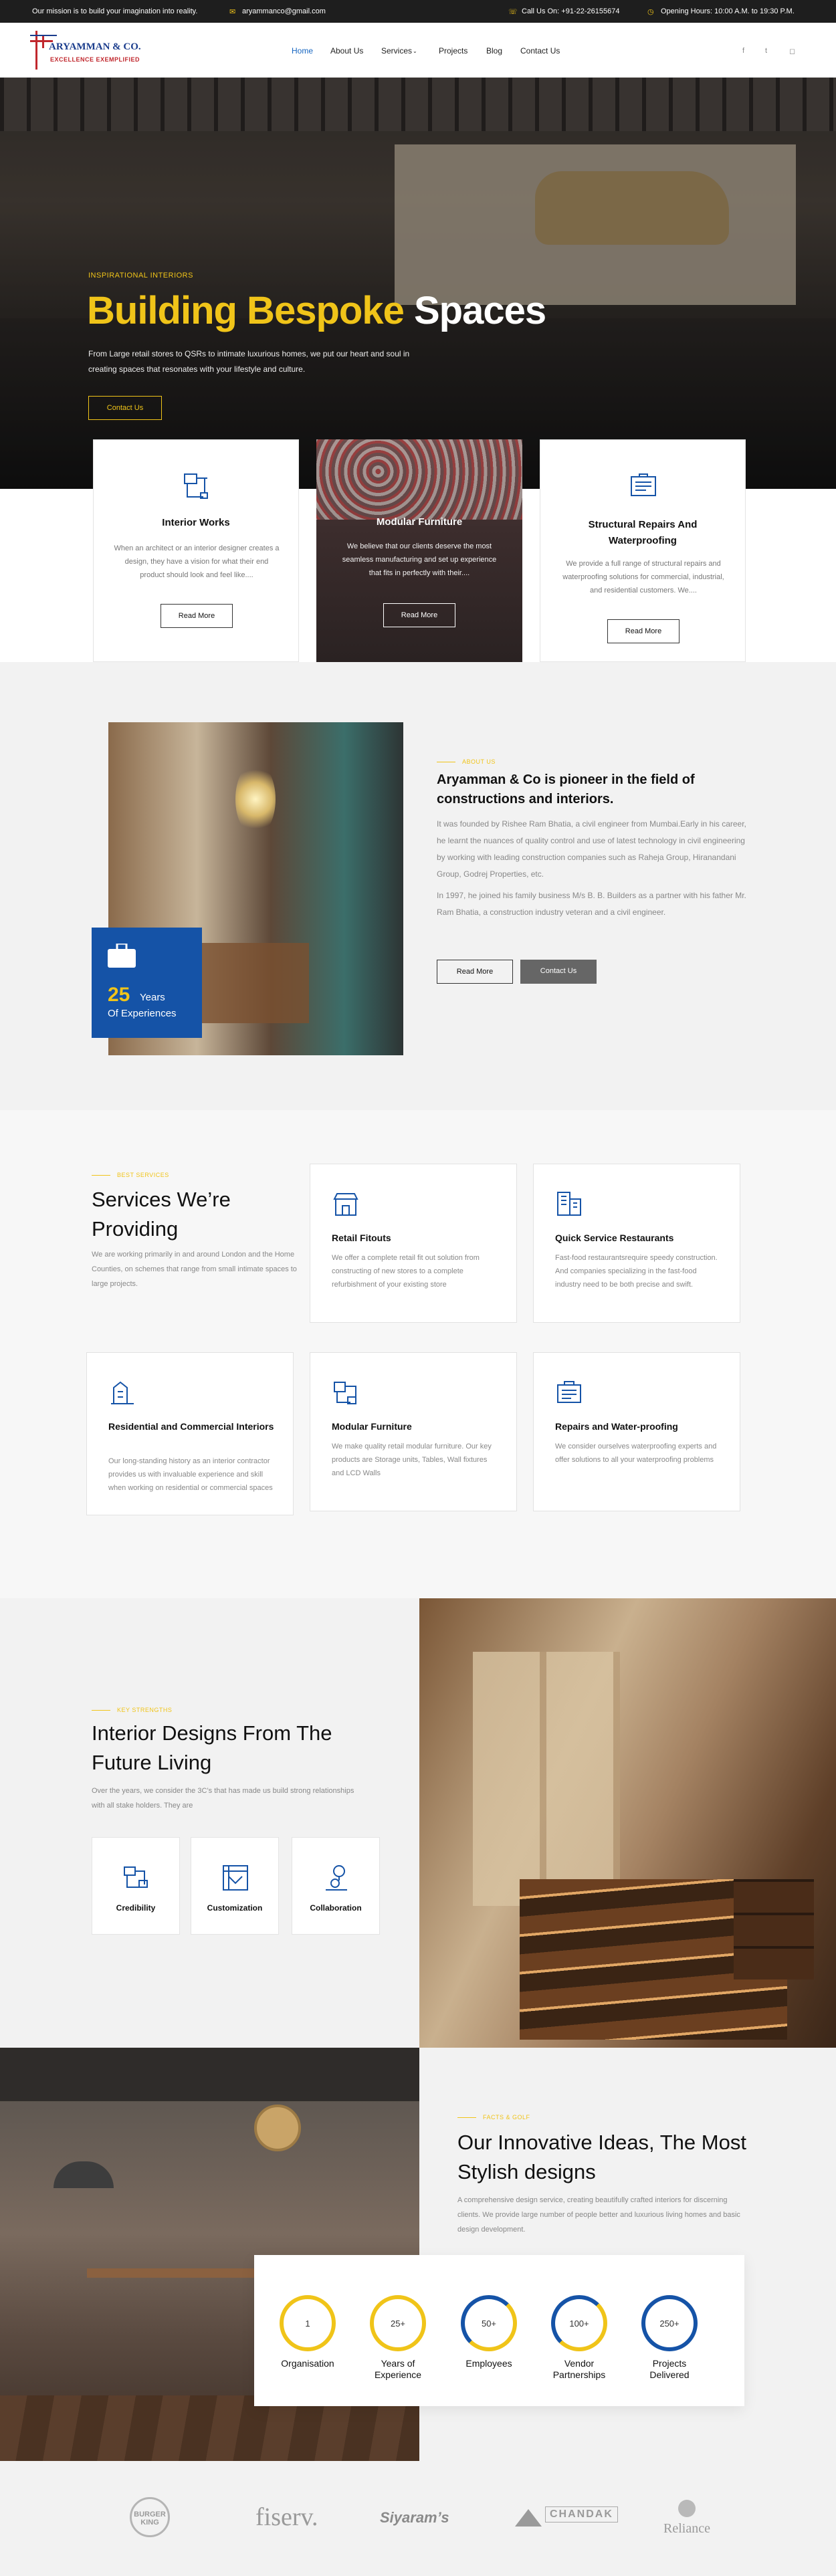 The width and height of the screenshot is (836, 2576). What do you see at coordinates (196, 486) in the screenshot?
I see `crane-icon` at bounding box center [196, 486].